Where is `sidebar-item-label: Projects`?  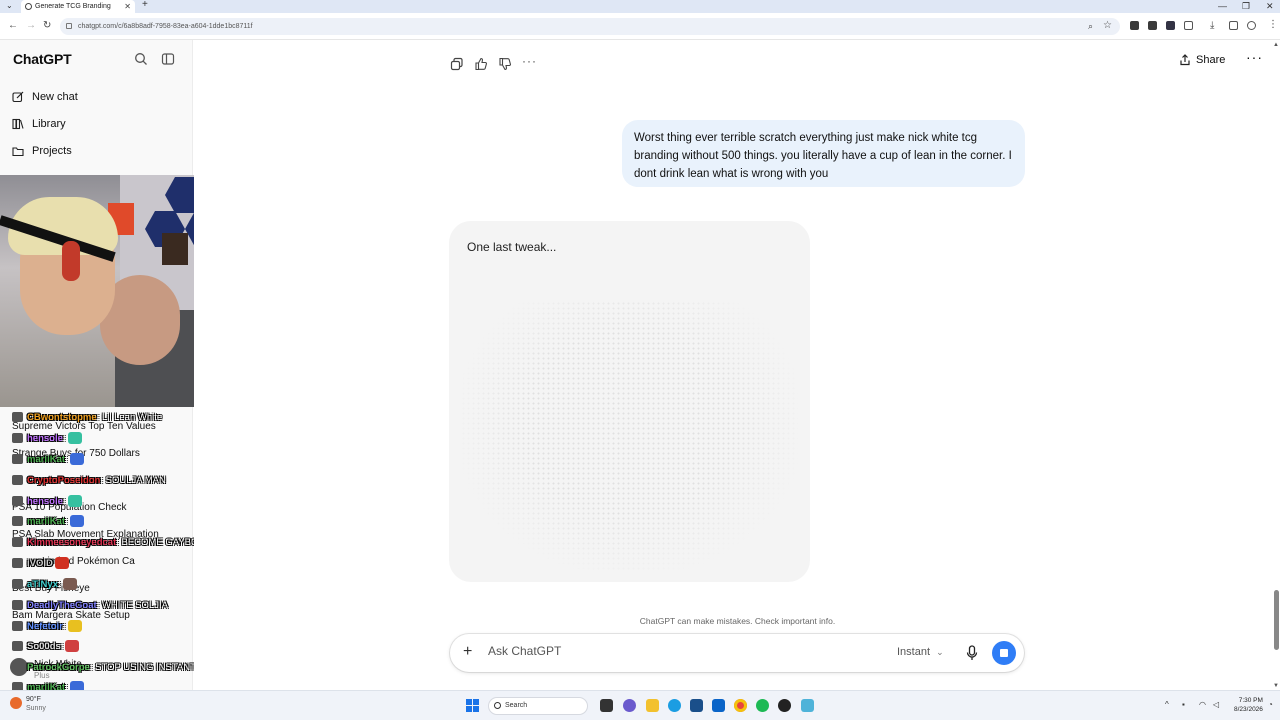
sidebar-item-label: Projects is located at coordinates (52, 151).